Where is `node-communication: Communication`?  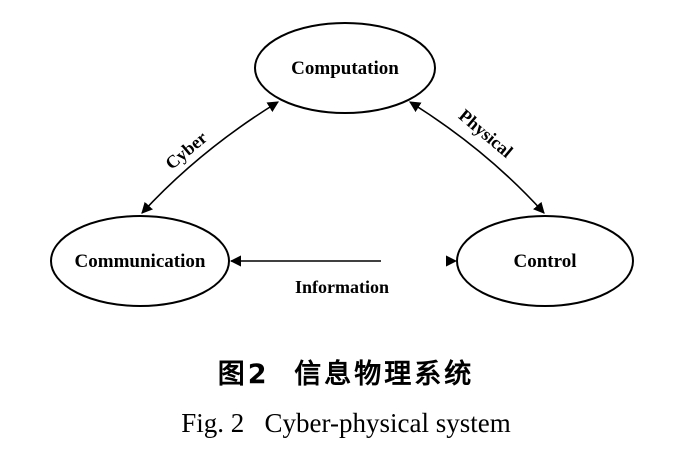 node-communication: Communication is located at coordinates (140, 261).